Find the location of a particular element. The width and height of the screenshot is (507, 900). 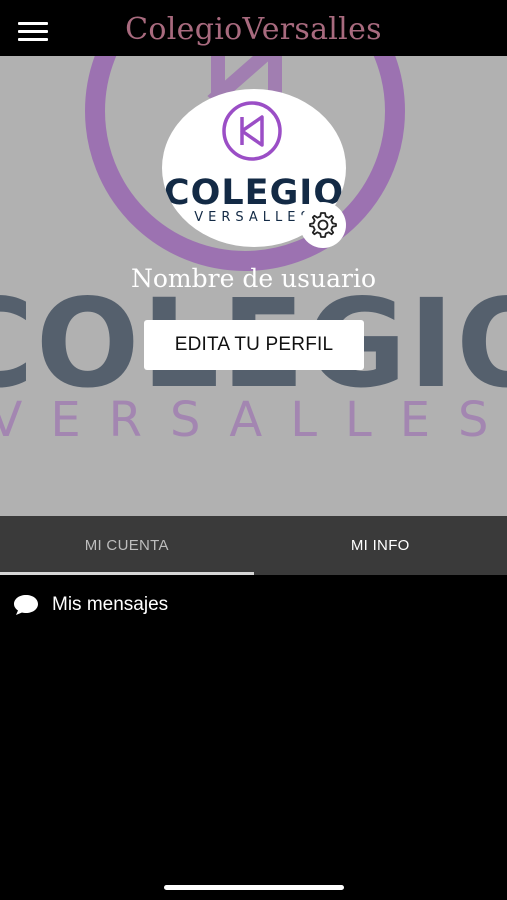

edit-profile-button: EDITA TU PERFIL is located at coordinates (254, 345).